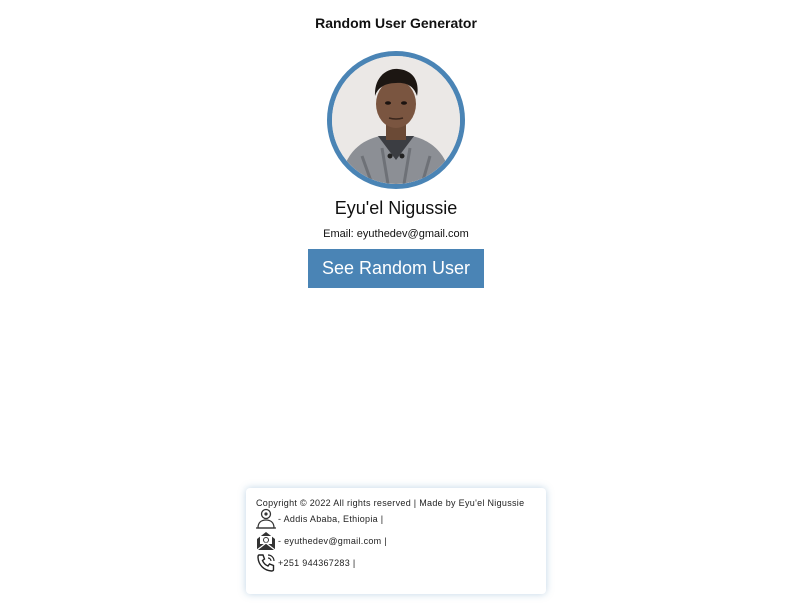 This screenshot has width=810, height=604. I want to click on user-email-line: Email: eyuthedev@gmail.com, so click(396, 234).